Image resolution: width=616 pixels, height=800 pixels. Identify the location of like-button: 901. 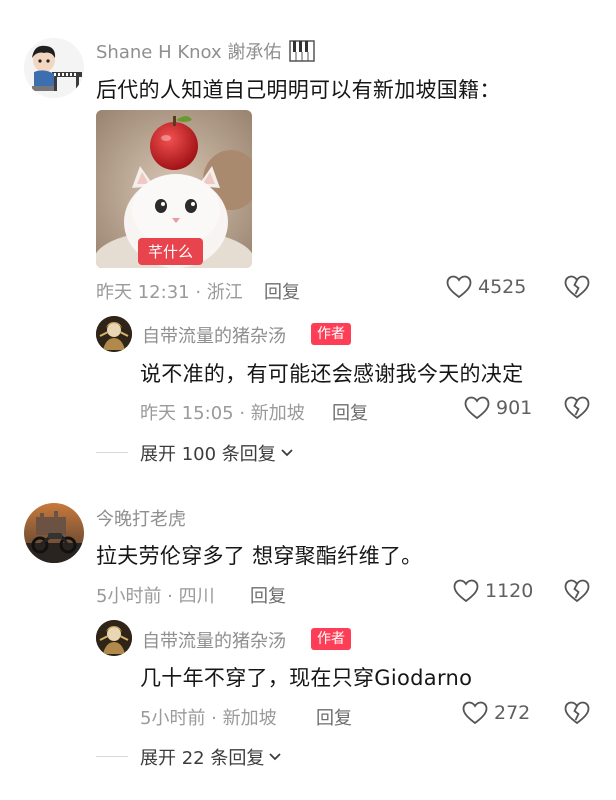
(498, 408).